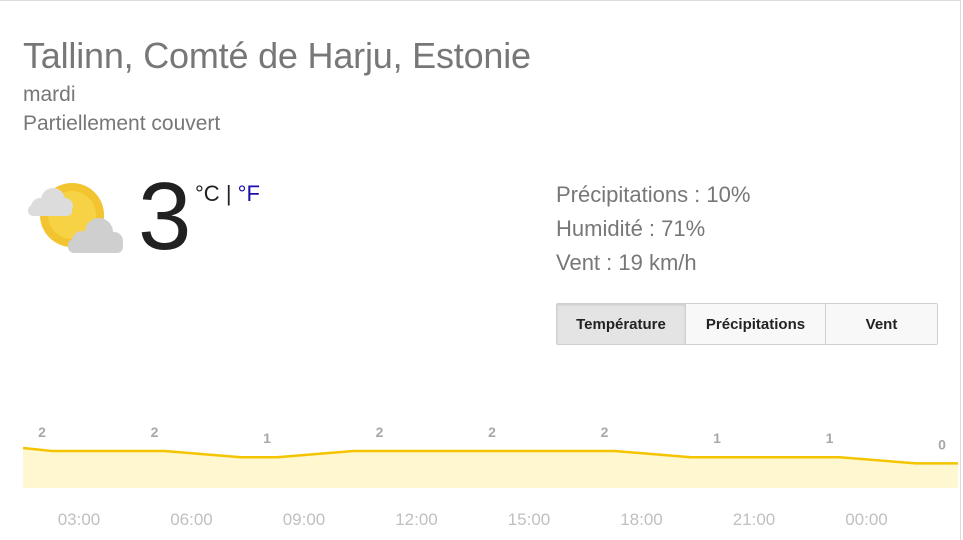  Describe the element at coordinates (490, 468) in the screenshot. I see `temperature-area` at that location.